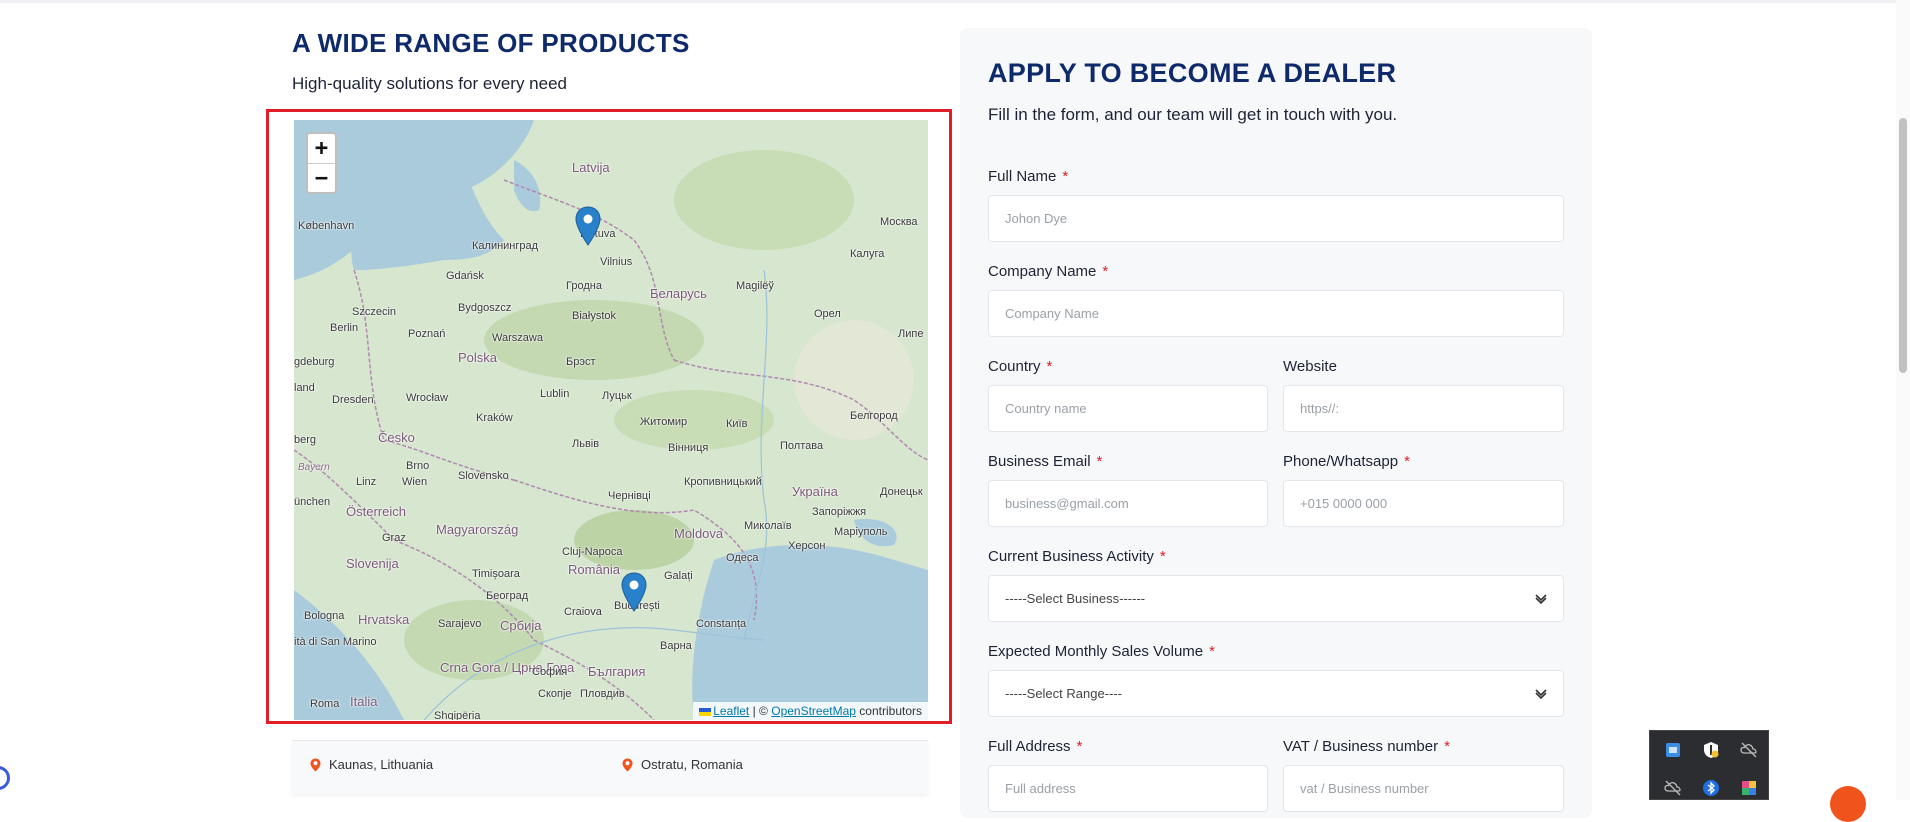 This screenshot has height=822, width=1910. I want to click on map-label-zhytomyr: Житомир, so click(664, 422).